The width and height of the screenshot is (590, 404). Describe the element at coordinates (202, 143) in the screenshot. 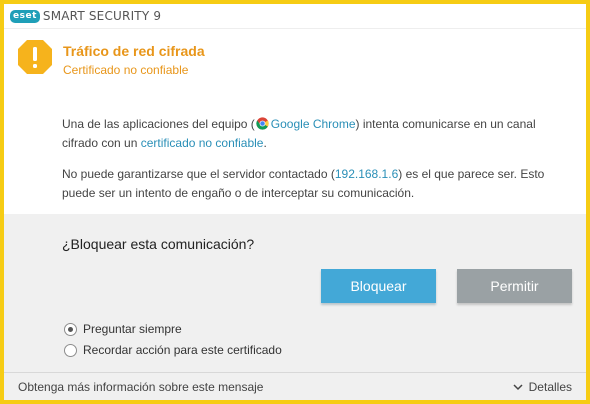

I see `certificate-link: certificado no confiable` at that location.